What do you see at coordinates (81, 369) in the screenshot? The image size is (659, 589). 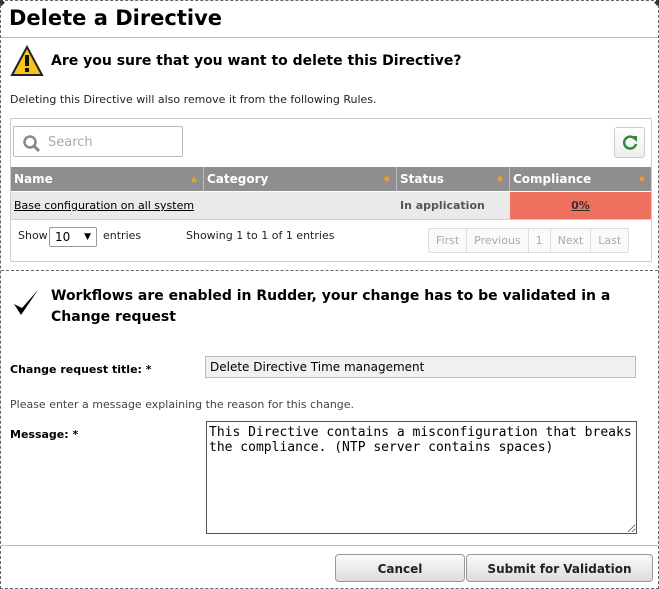 I see `cr-title-label: Change request title: *` at bounding box center [81, 369].